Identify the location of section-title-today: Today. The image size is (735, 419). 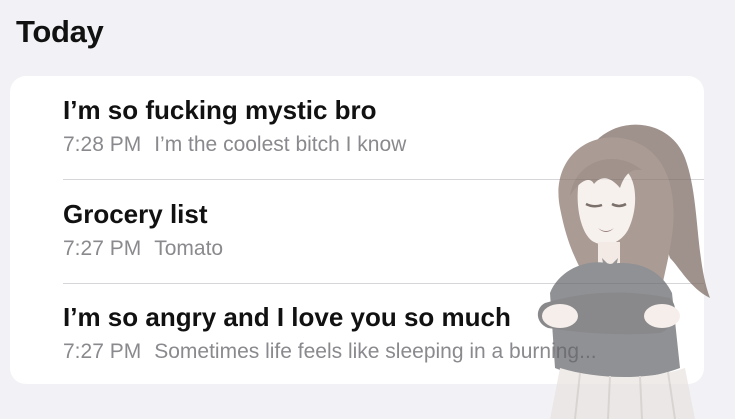
(60, 31).